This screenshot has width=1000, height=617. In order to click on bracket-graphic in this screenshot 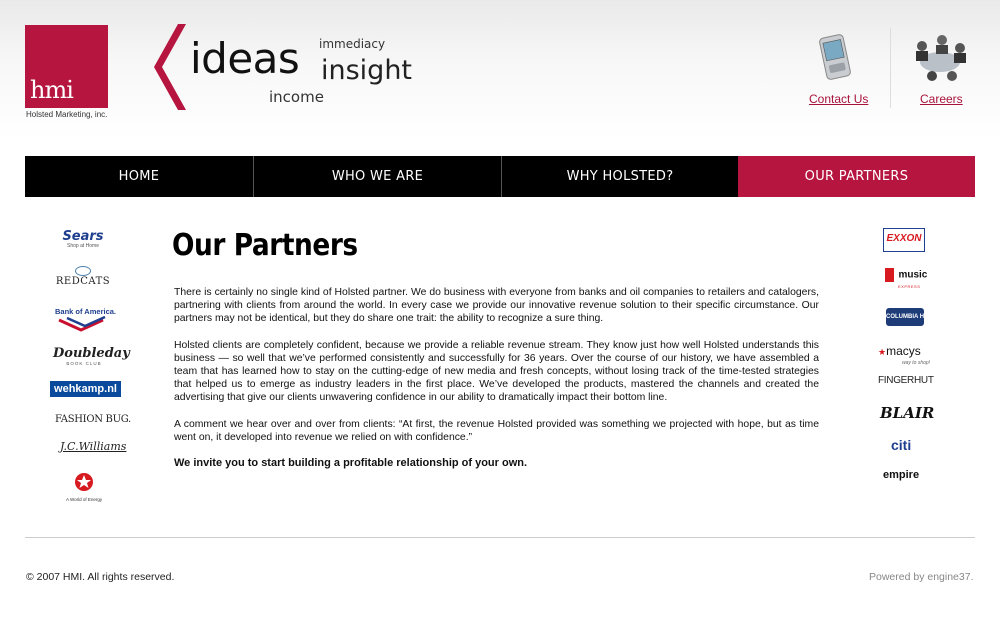, I will do `click(170, 67)`.